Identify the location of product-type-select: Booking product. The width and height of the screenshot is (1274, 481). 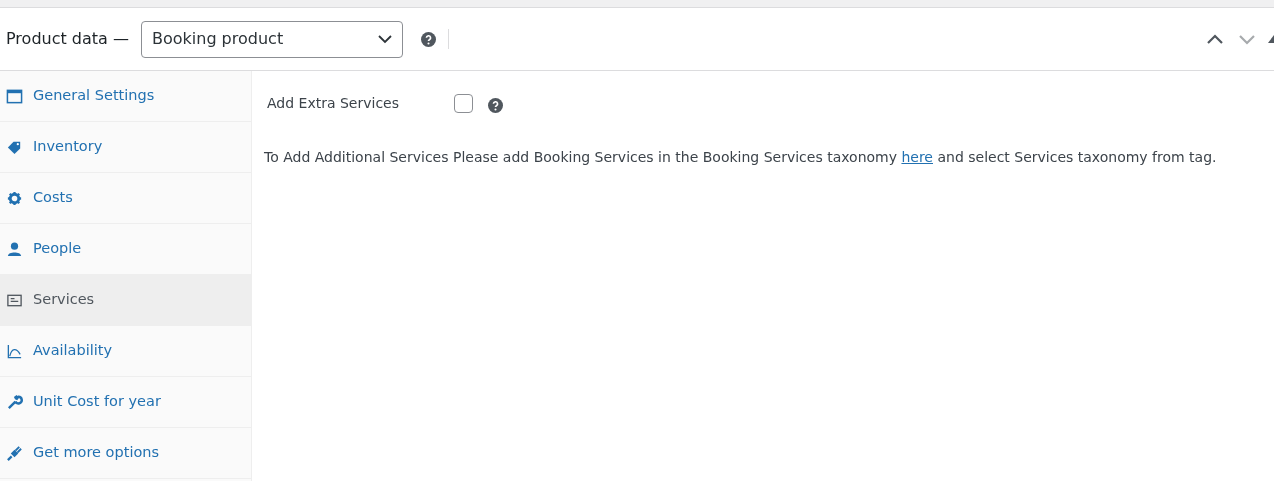
(271, 39).